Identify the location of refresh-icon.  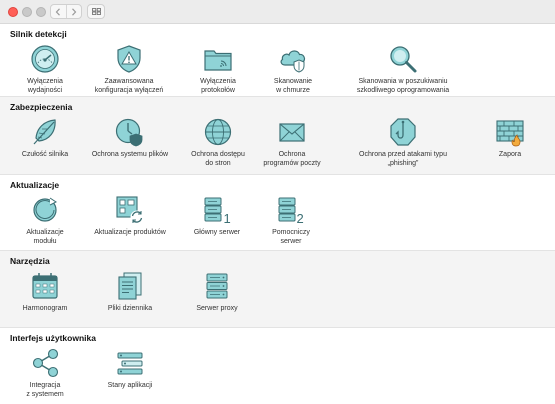
(45, 210).